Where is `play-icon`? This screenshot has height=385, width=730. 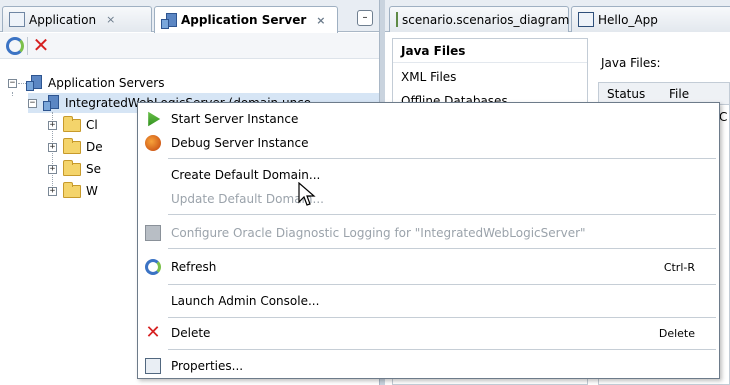 play-icon is located at coordinates (154, 119).